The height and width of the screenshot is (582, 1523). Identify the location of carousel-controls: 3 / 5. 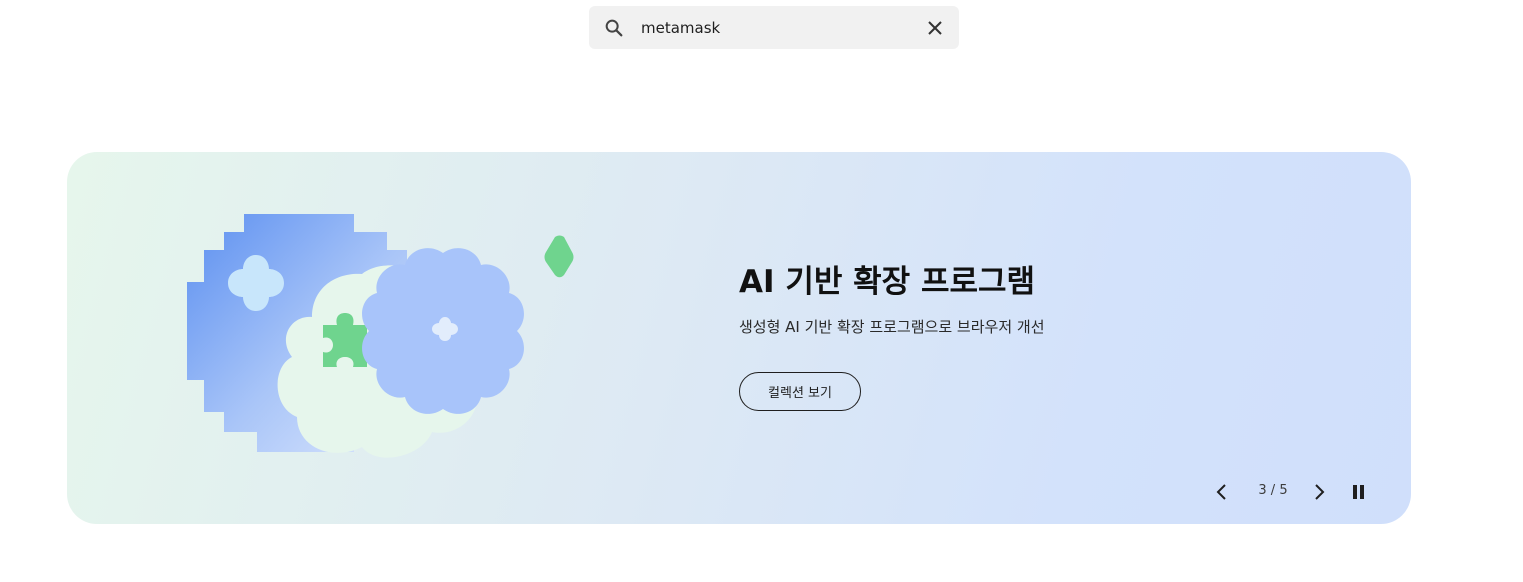
(1292, 492).